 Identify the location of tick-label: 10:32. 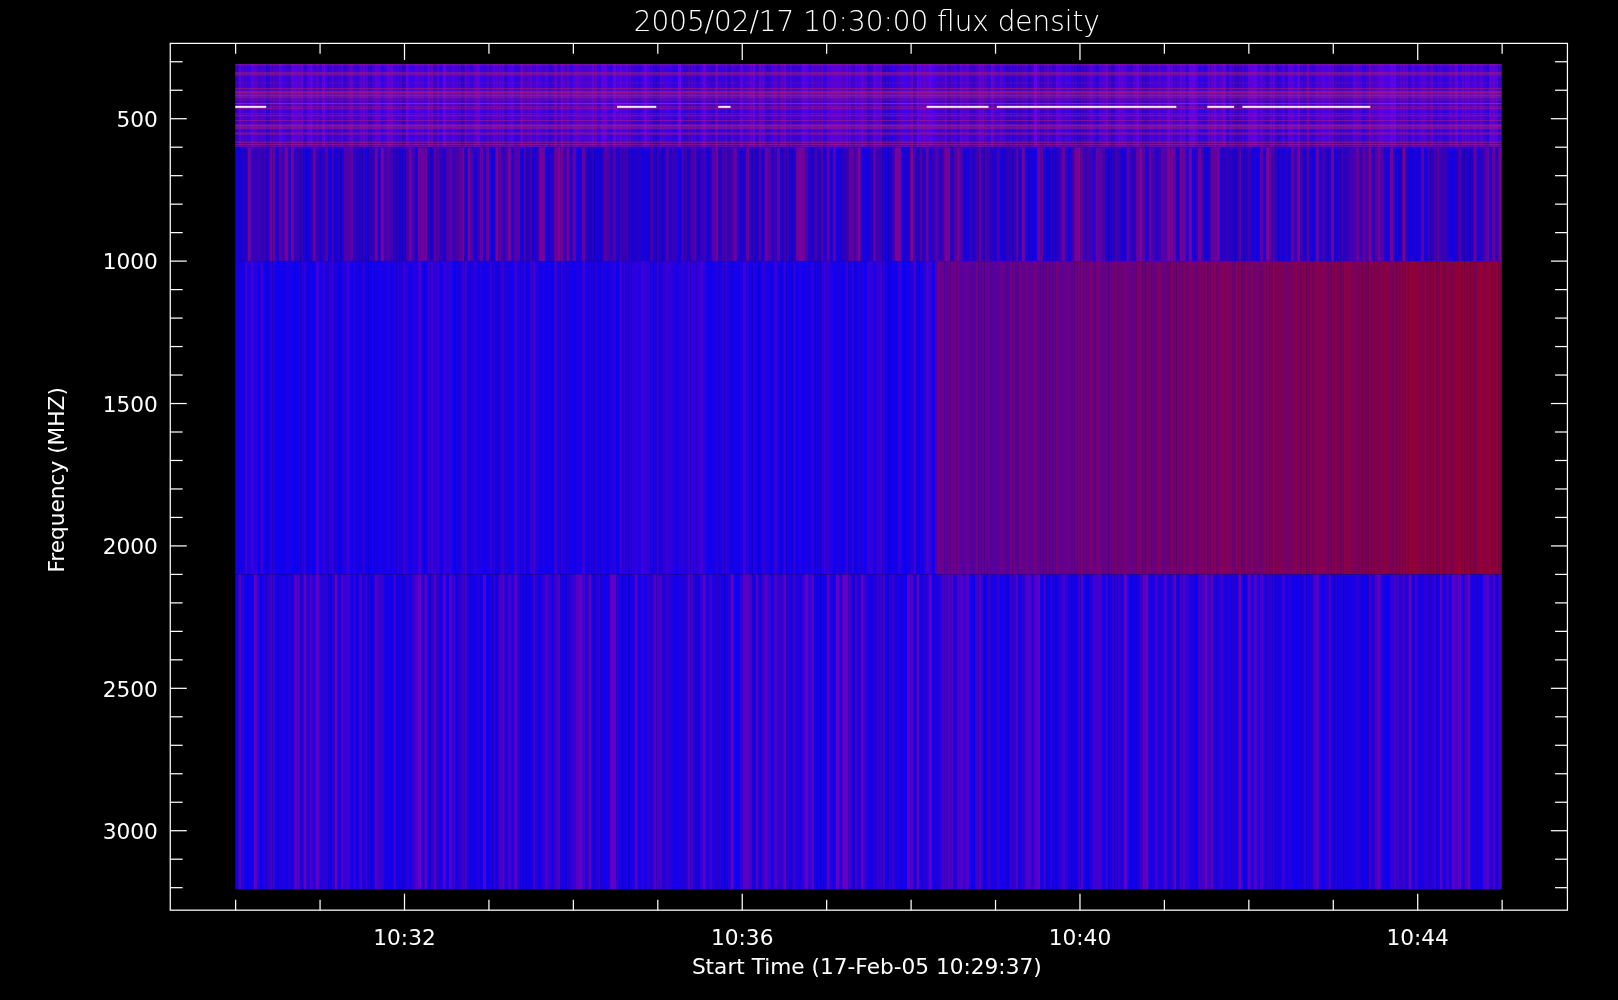
(404, 938).